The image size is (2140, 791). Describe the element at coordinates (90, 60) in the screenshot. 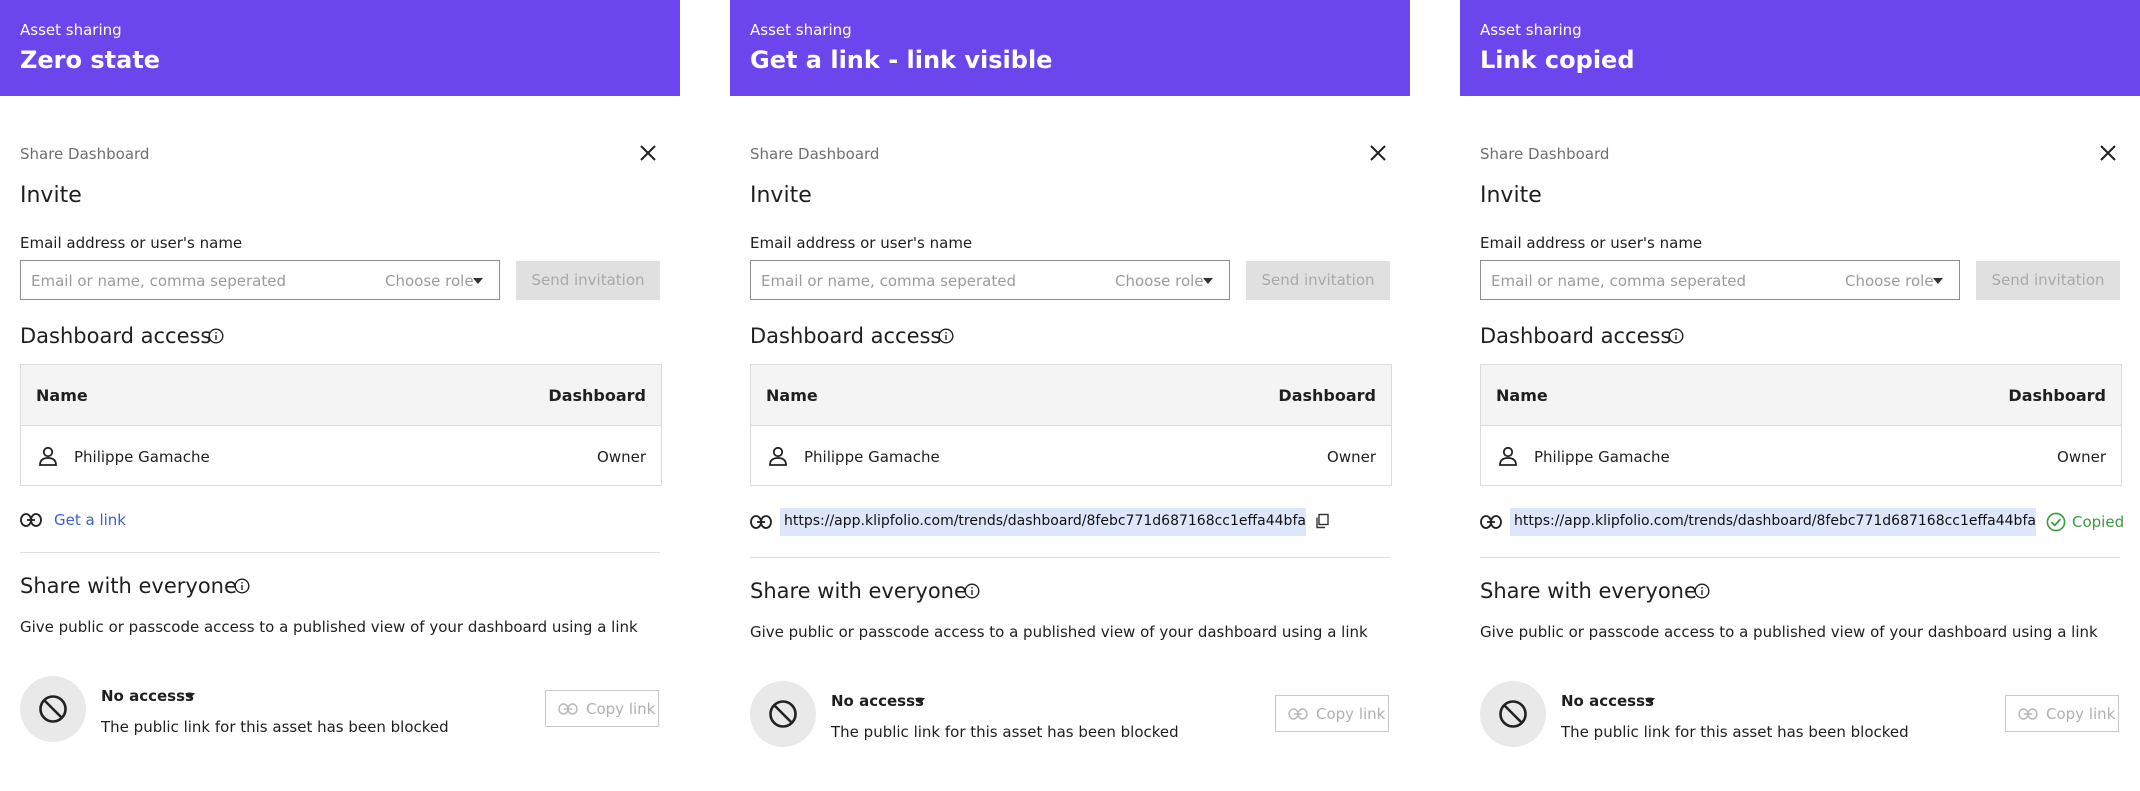

I see `header-title: Zero state` at that location.